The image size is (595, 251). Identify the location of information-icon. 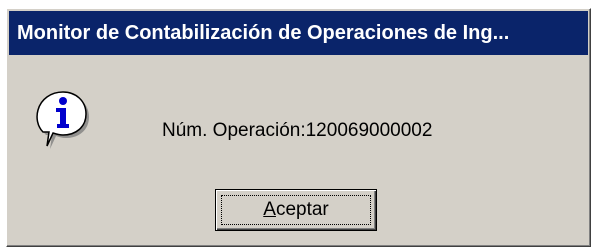
(62, 120).